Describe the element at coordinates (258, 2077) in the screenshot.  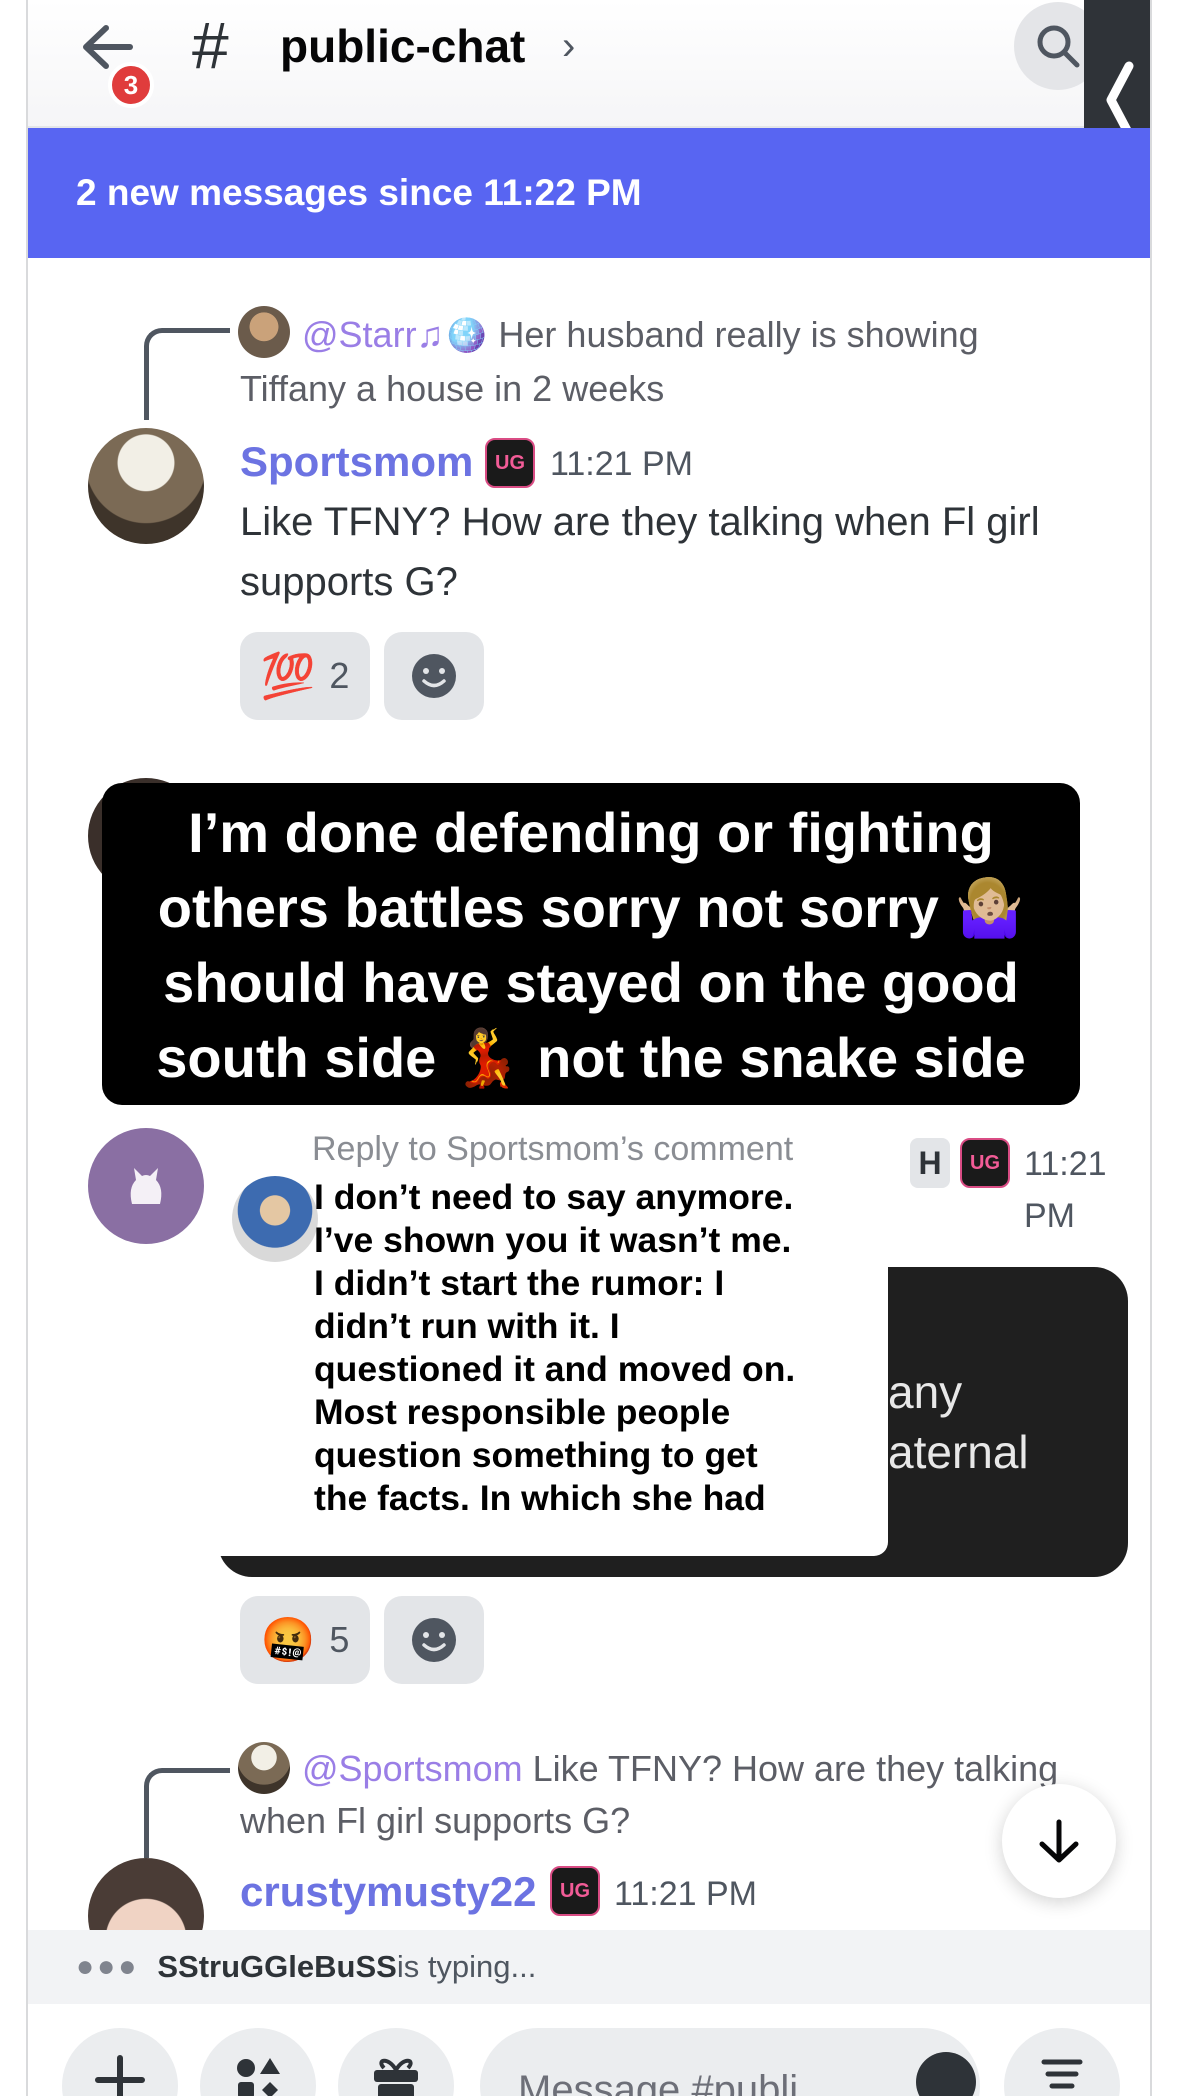
I see `apps-icon` at that location.